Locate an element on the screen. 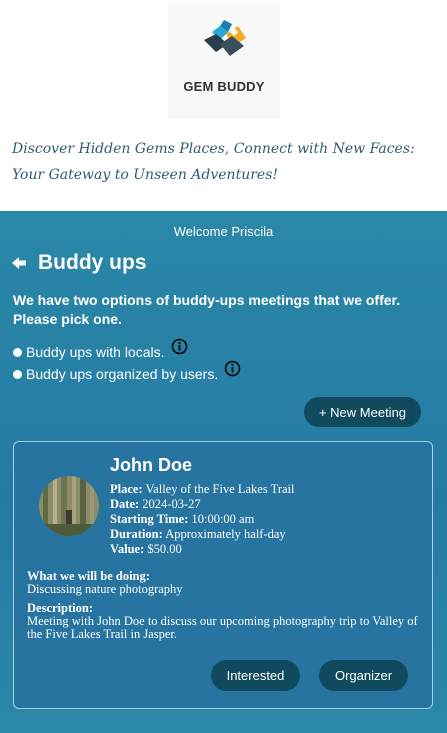 The width and height of the screenshot is (447, 733). organizer-name: John Doe is located at coordinates (151, 465).